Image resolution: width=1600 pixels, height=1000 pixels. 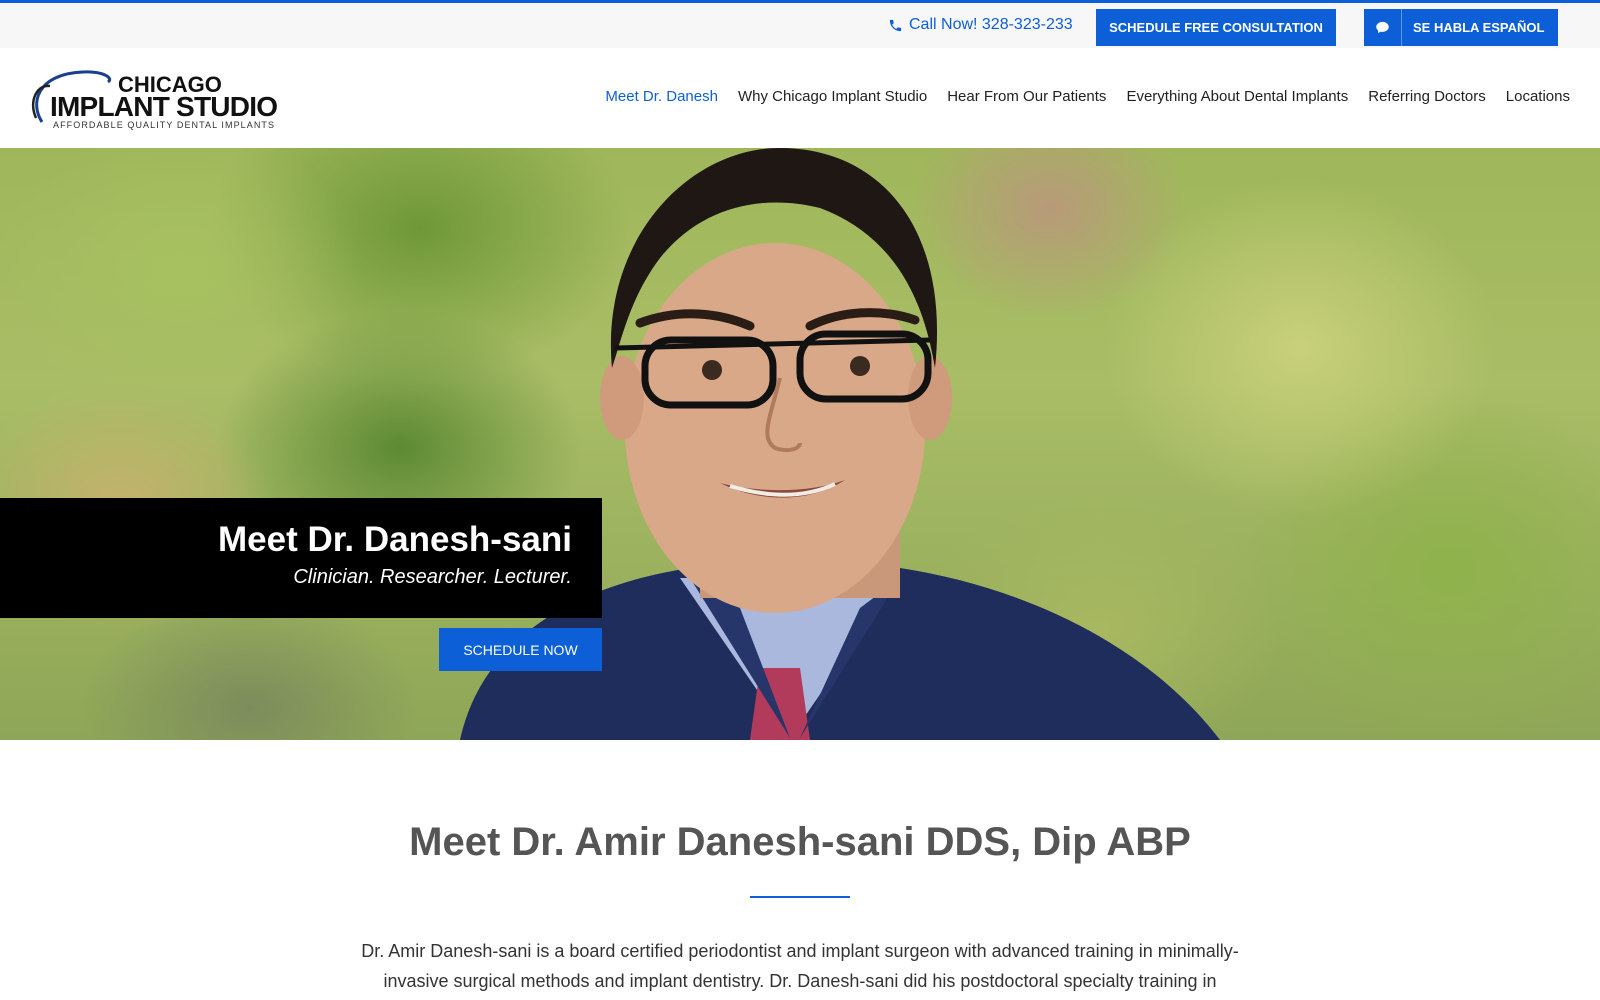 I want to click on hero-subtitle: Clinician. Researcher. Lecturer., so click(x=432, y=577).